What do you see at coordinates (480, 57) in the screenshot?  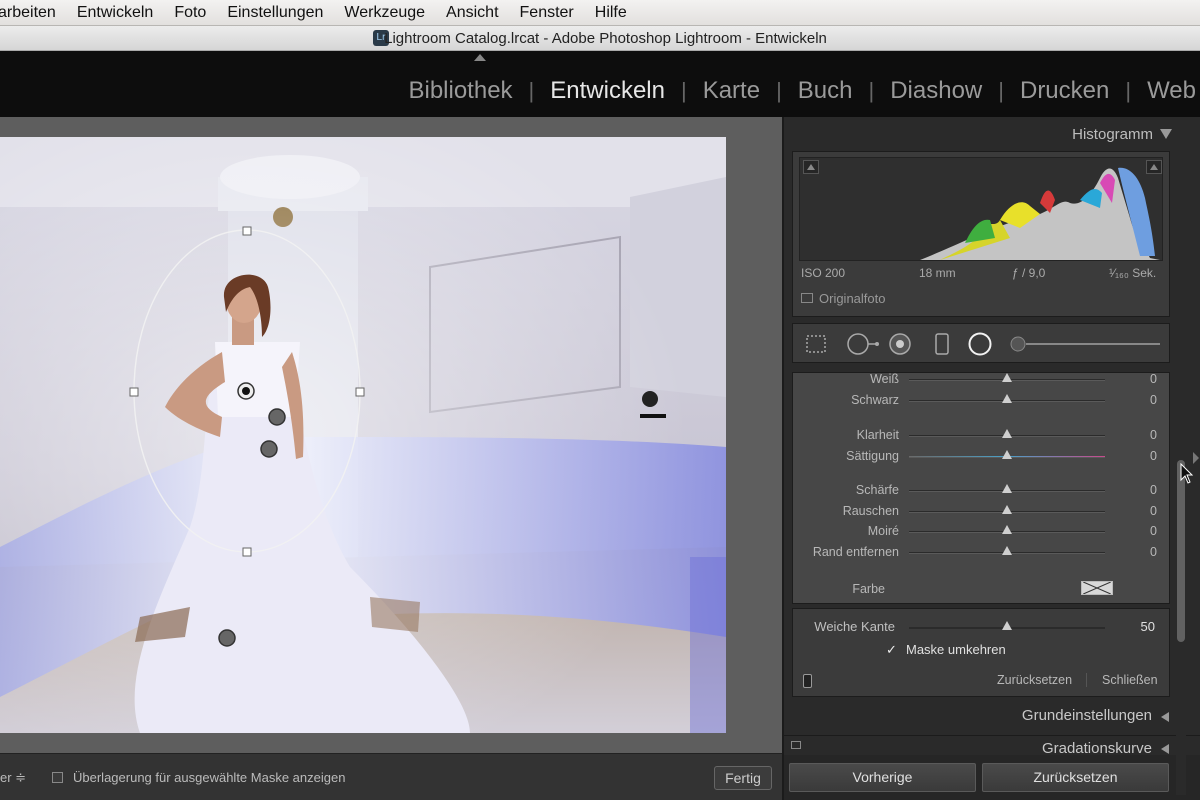 I see `collapse-top-panel-icon` at bounding box center [480, 57].